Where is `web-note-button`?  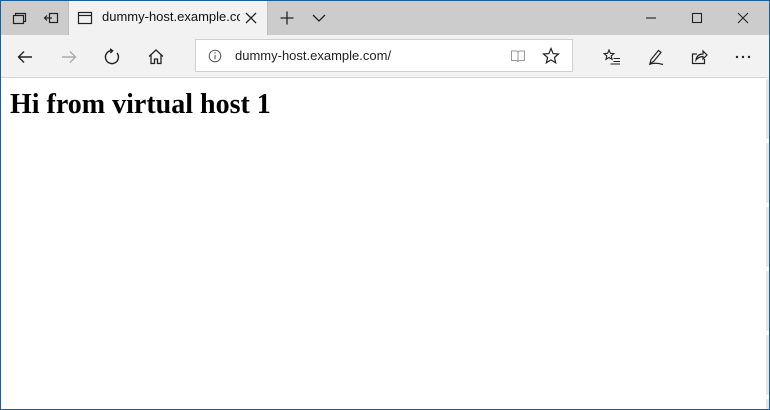
web-note-button is located at coordinates (656, 57).